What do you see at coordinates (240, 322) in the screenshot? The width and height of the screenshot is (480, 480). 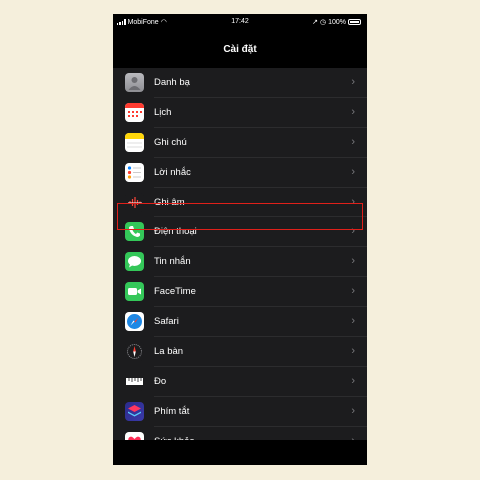 I see `settings-item-safari: Safari ›` at bounding box center [240, 322].